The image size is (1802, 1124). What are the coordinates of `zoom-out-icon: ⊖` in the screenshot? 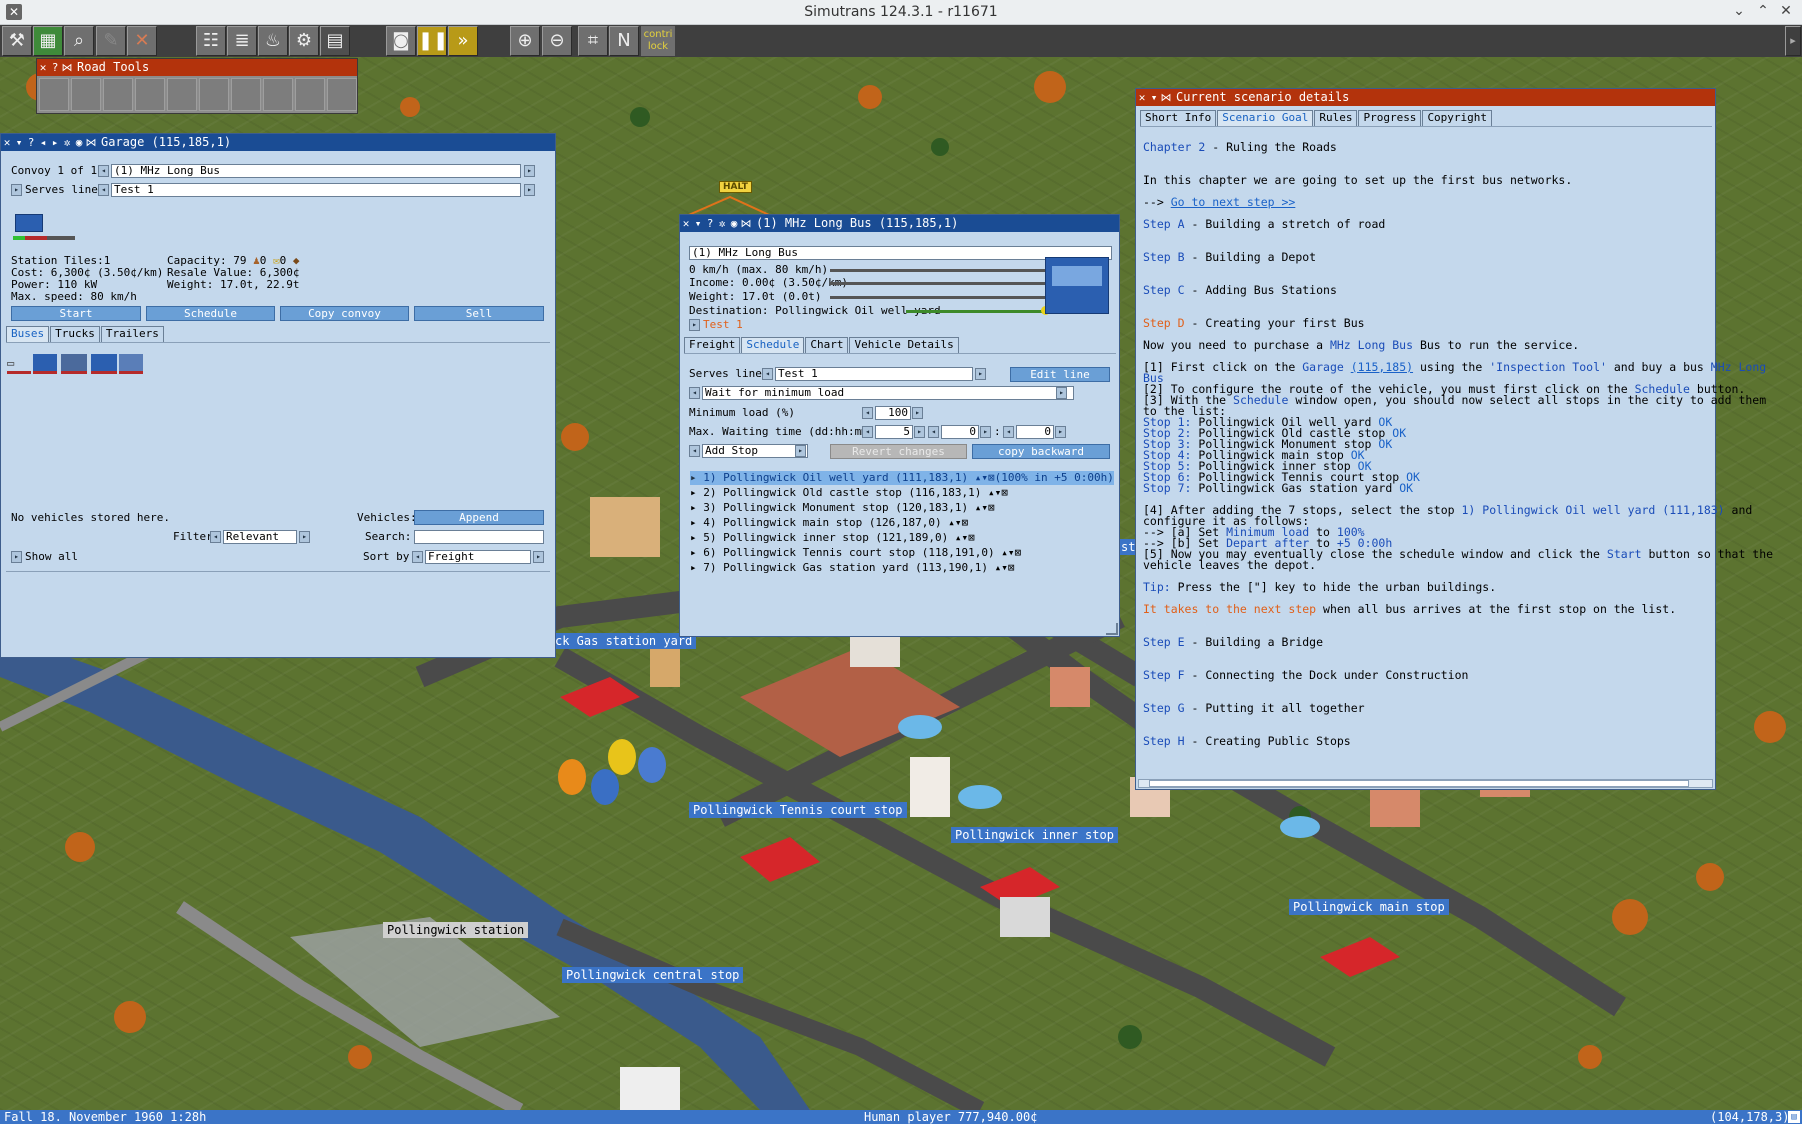 It's located at (557, 41).